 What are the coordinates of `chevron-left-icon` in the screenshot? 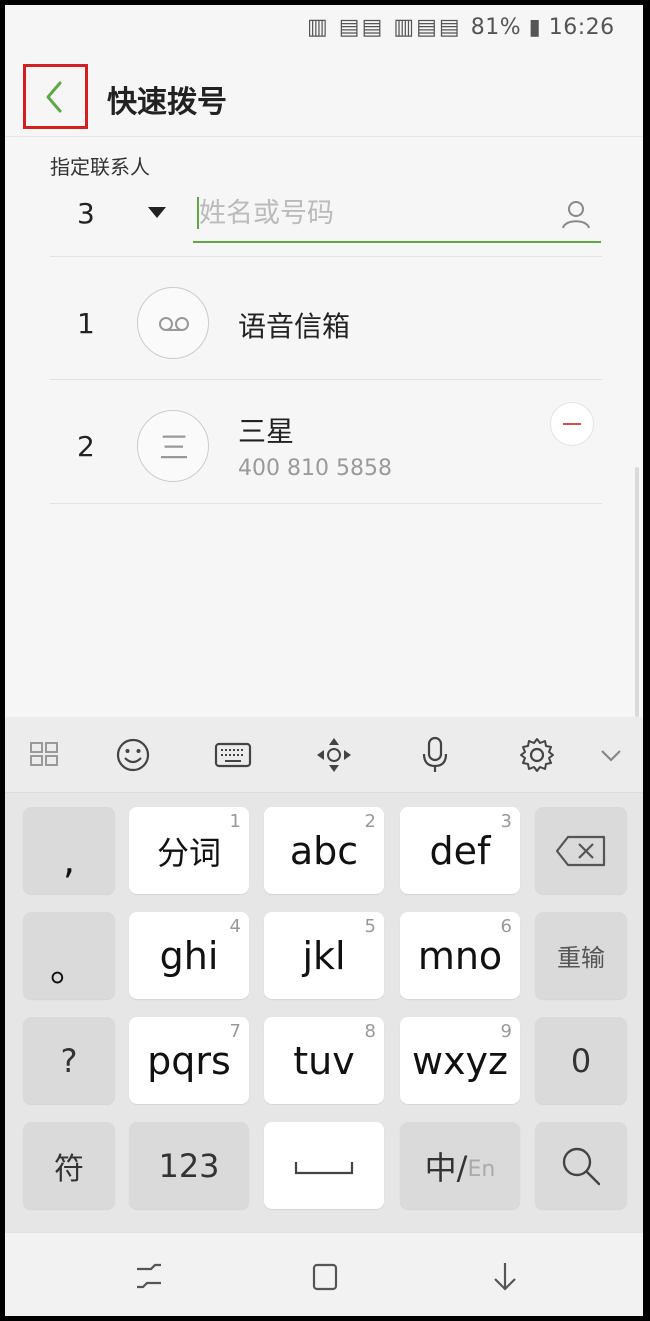 It's located at (54, 97).